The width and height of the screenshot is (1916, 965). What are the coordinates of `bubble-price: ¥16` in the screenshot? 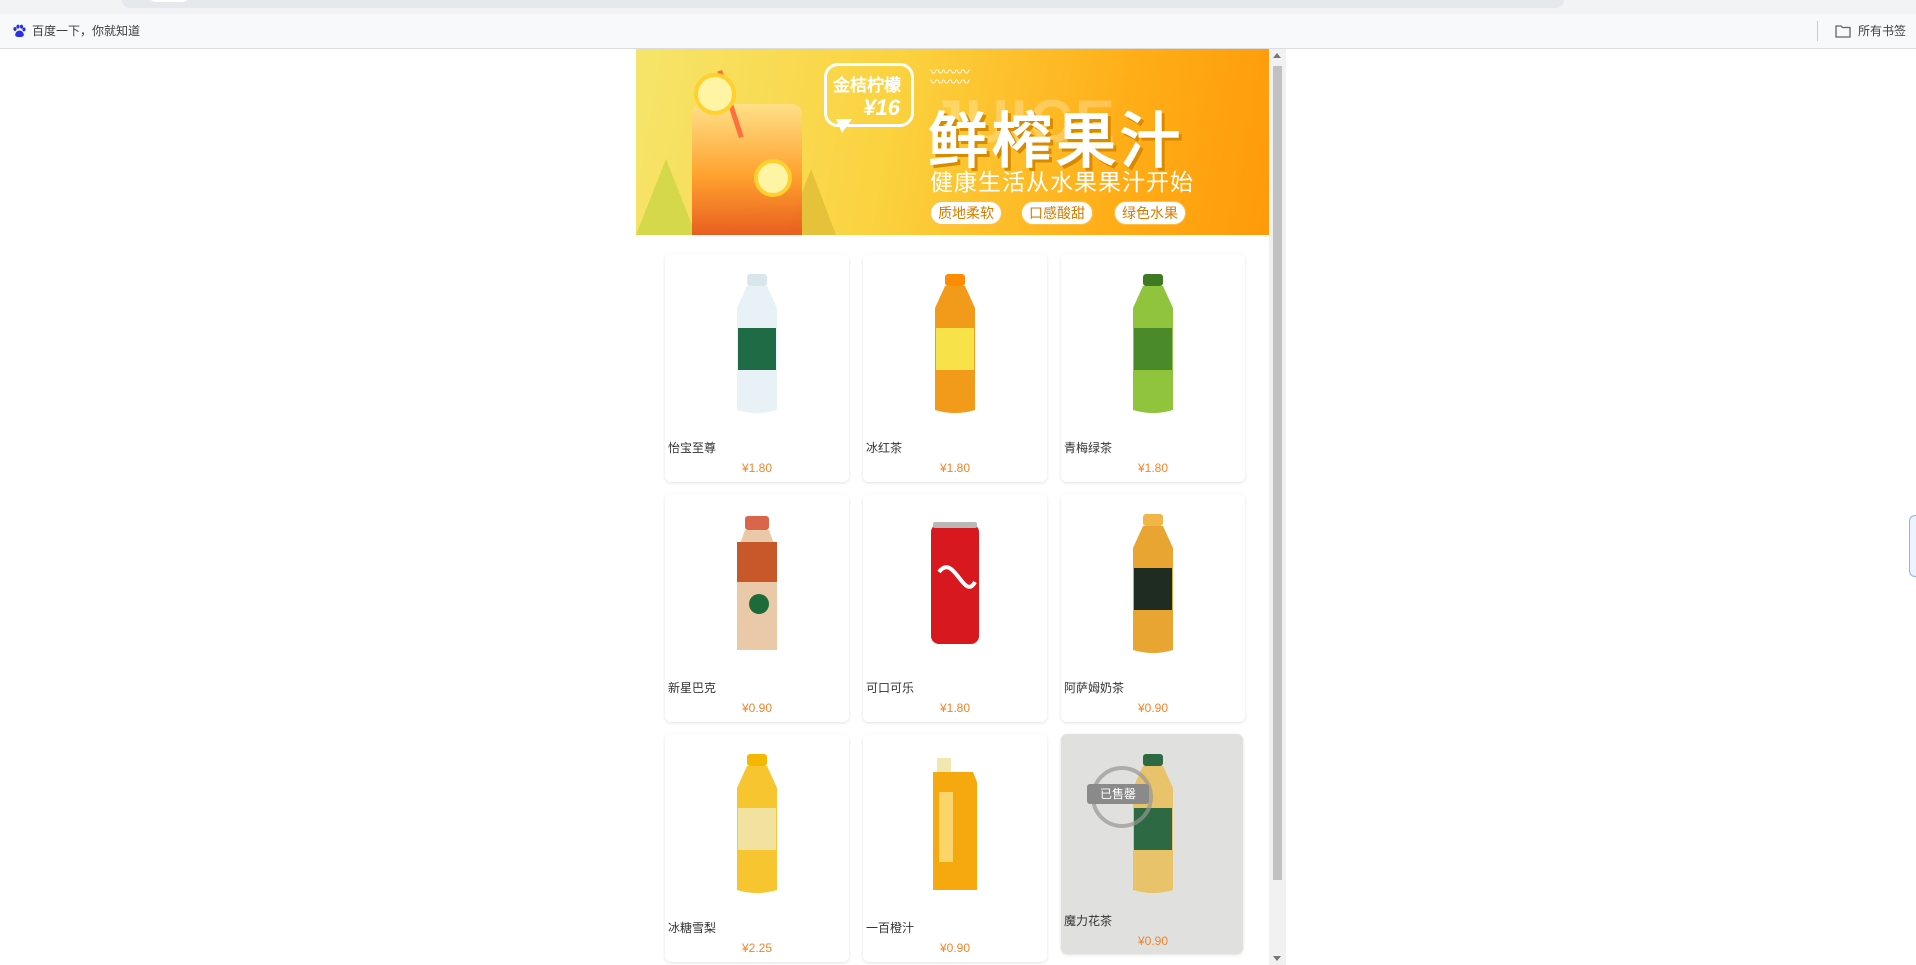 It's located at (881, 107).